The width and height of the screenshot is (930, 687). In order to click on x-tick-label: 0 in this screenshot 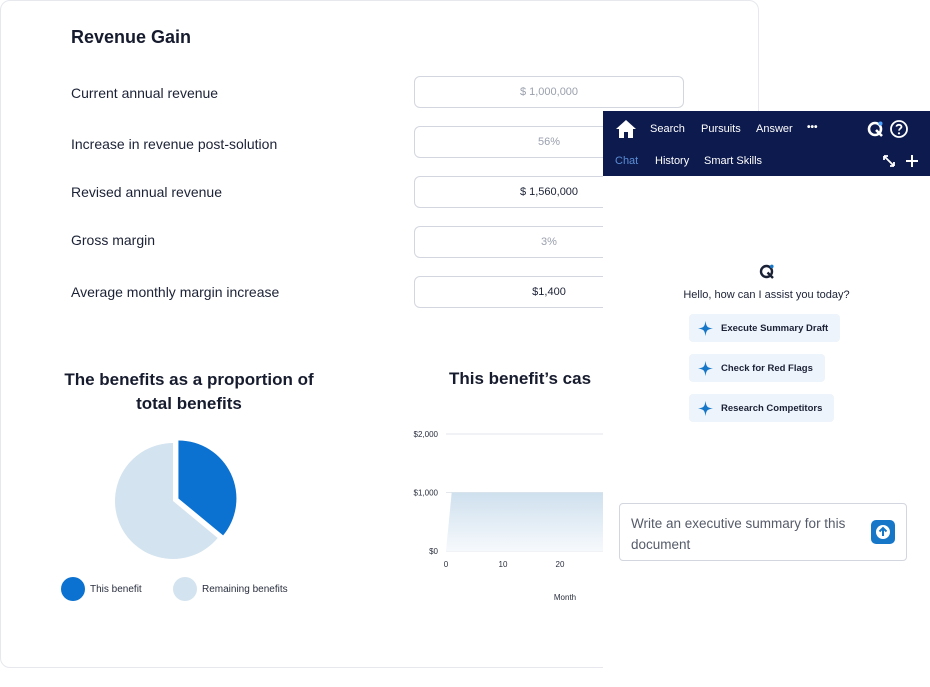, I will do `click(446, 564)`.